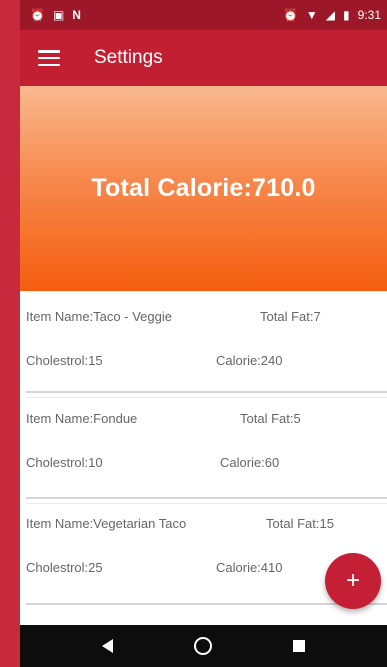  I want to click on back-button, so click(108, 646).